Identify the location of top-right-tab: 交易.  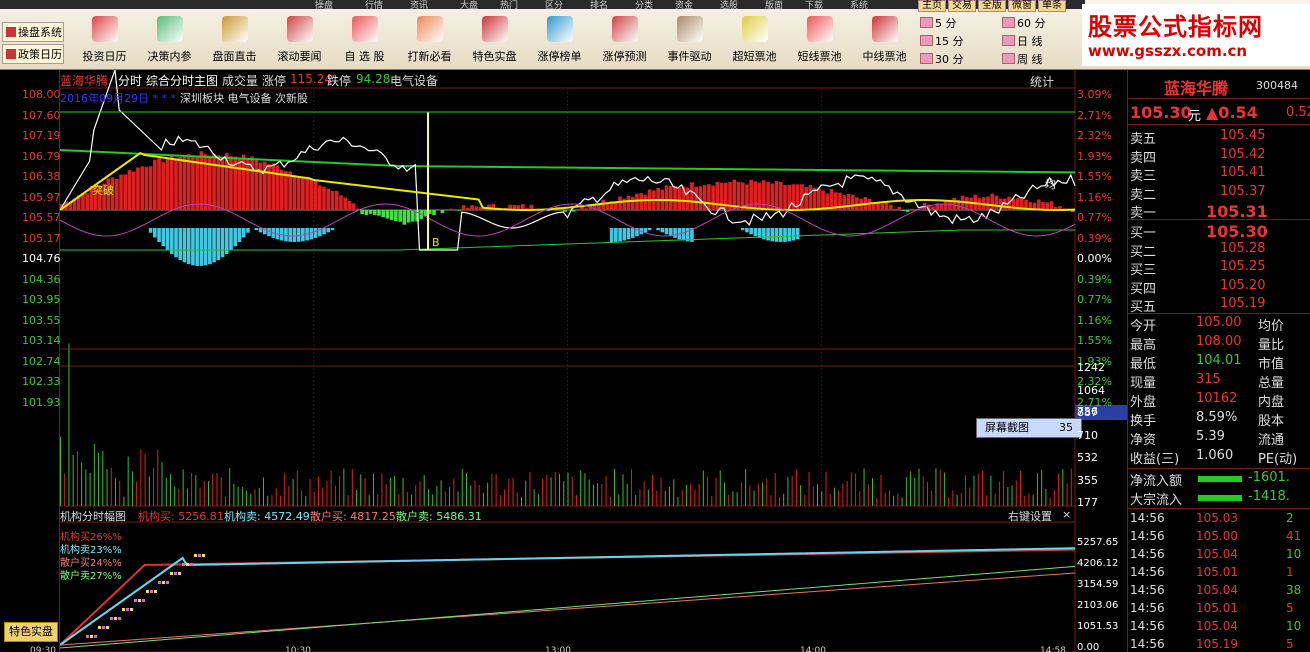
(962, 6).